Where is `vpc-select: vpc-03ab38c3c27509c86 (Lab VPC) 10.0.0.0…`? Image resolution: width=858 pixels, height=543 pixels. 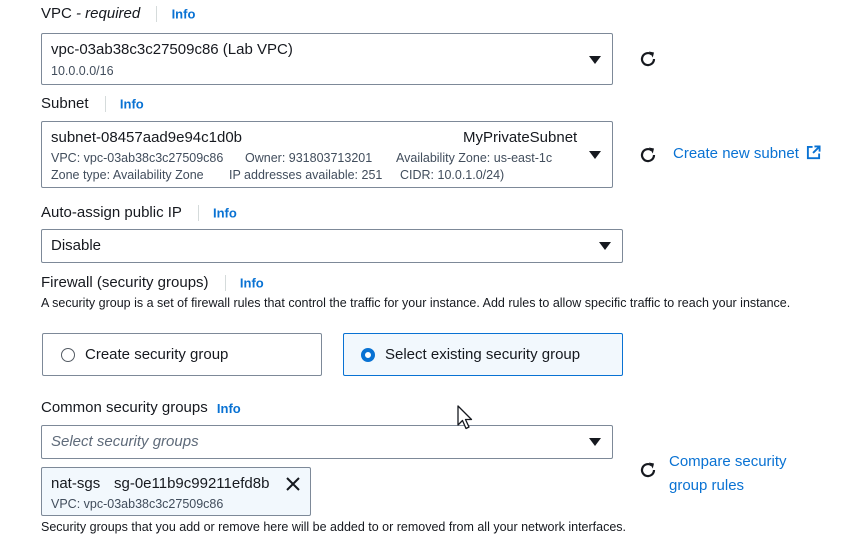 vpc-select: vpc-03ab38c3c27509c86 (Lab VPC) 10.0.0.0… is located at coordinates (327, 59).